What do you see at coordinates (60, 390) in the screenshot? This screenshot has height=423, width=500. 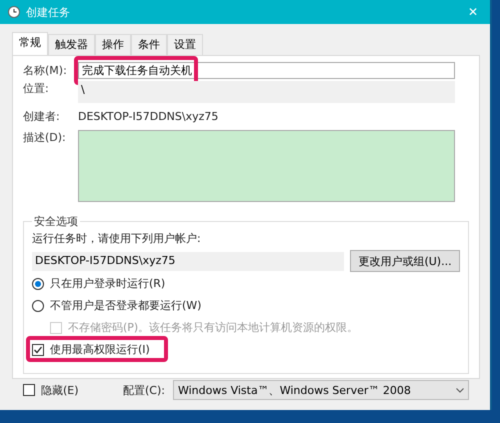 I see `option-label: 隐藏(E)` at bounding box center [60, 390].